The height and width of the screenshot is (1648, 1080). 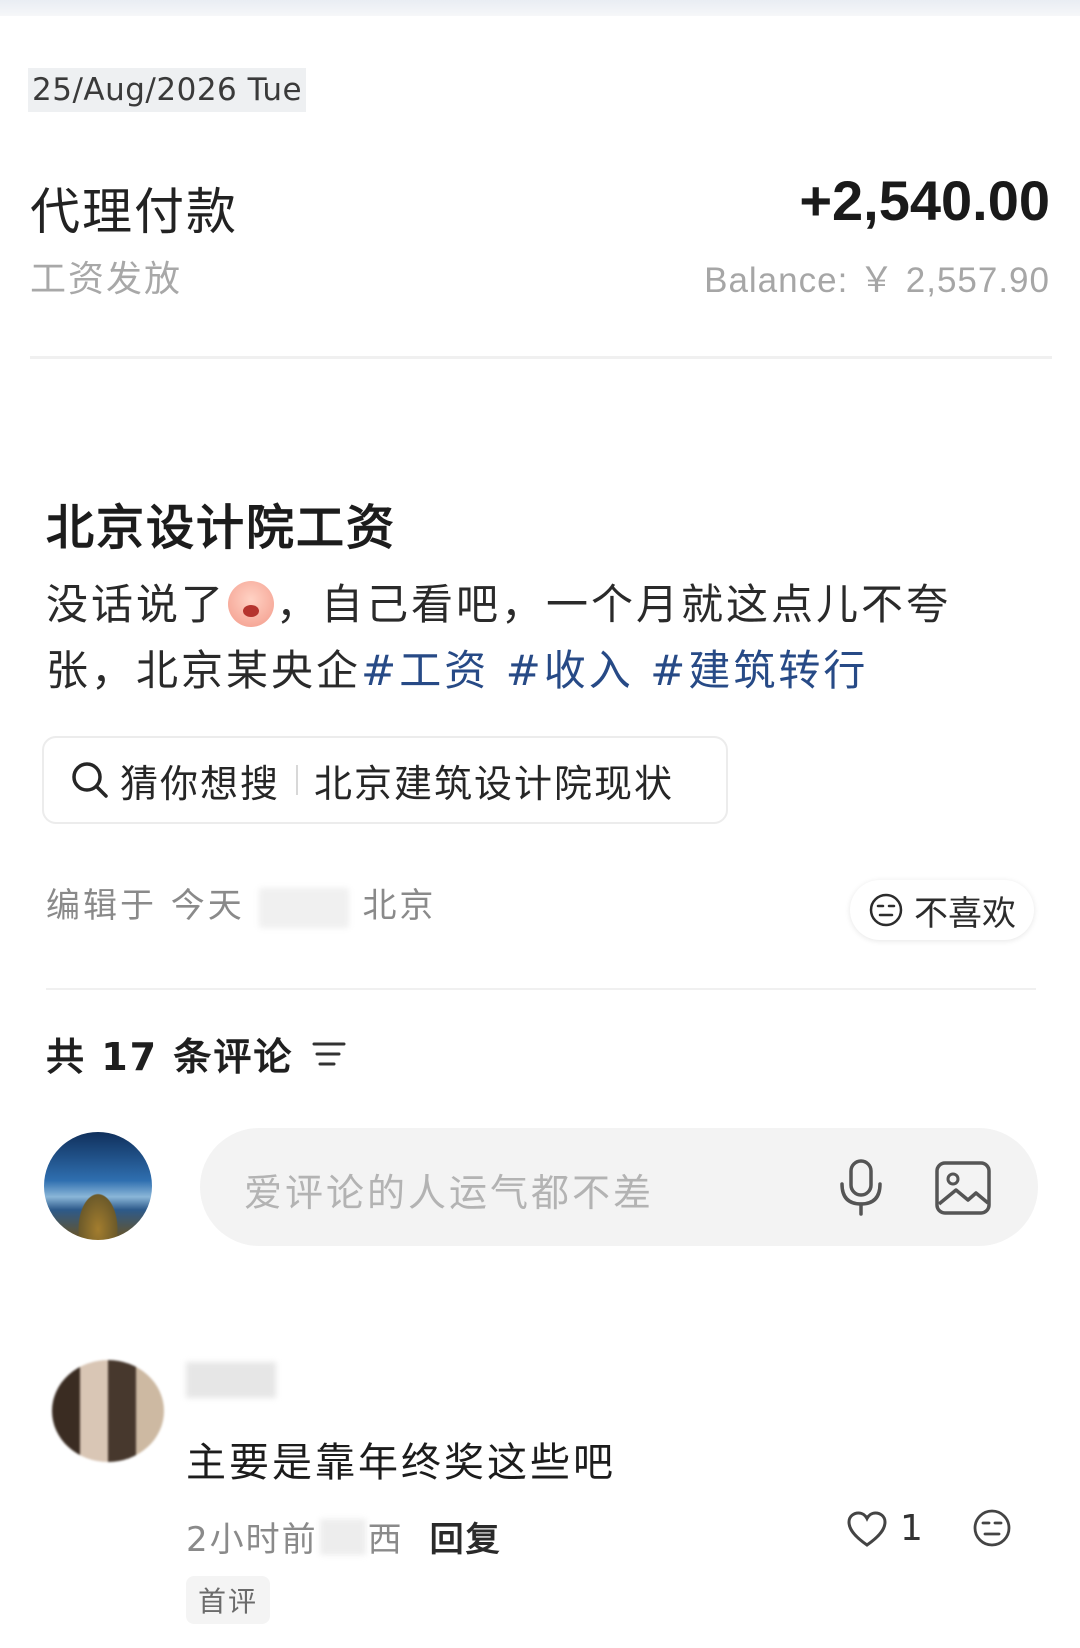 What do you see at coordinates (167, 90) in the screenshot?
I see `transaction-date: 25/Aug/2026 Tue` at bounding box center [167, 90].